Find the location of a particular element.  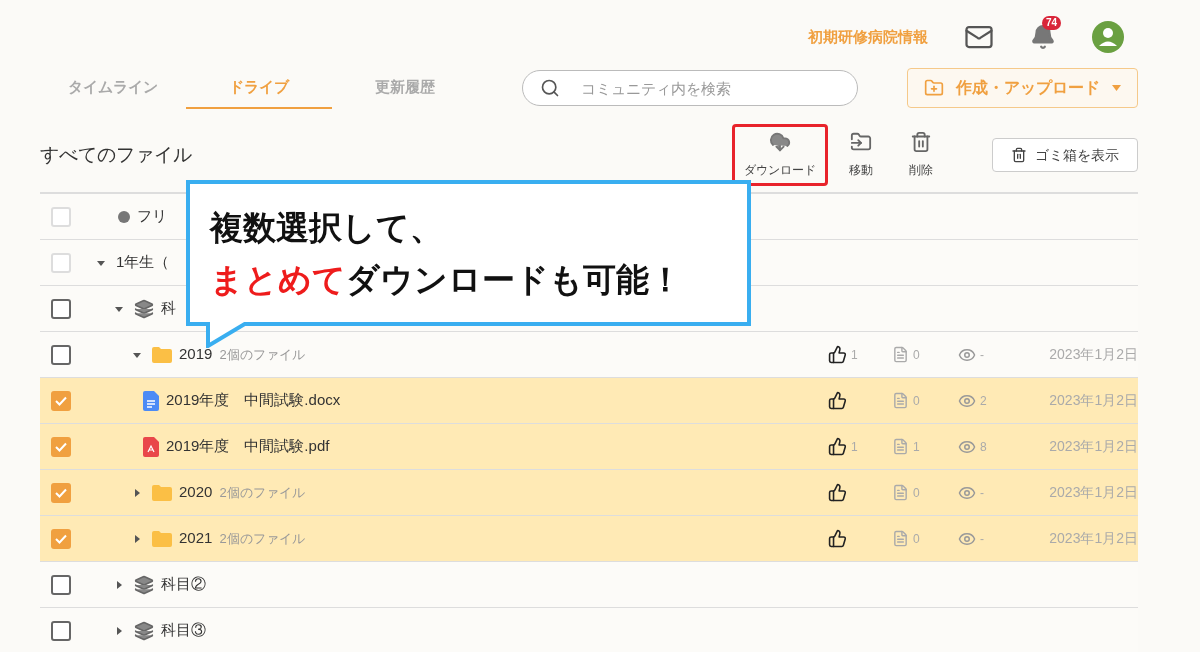

view-count: 8 is located at coordinates (983, 447).